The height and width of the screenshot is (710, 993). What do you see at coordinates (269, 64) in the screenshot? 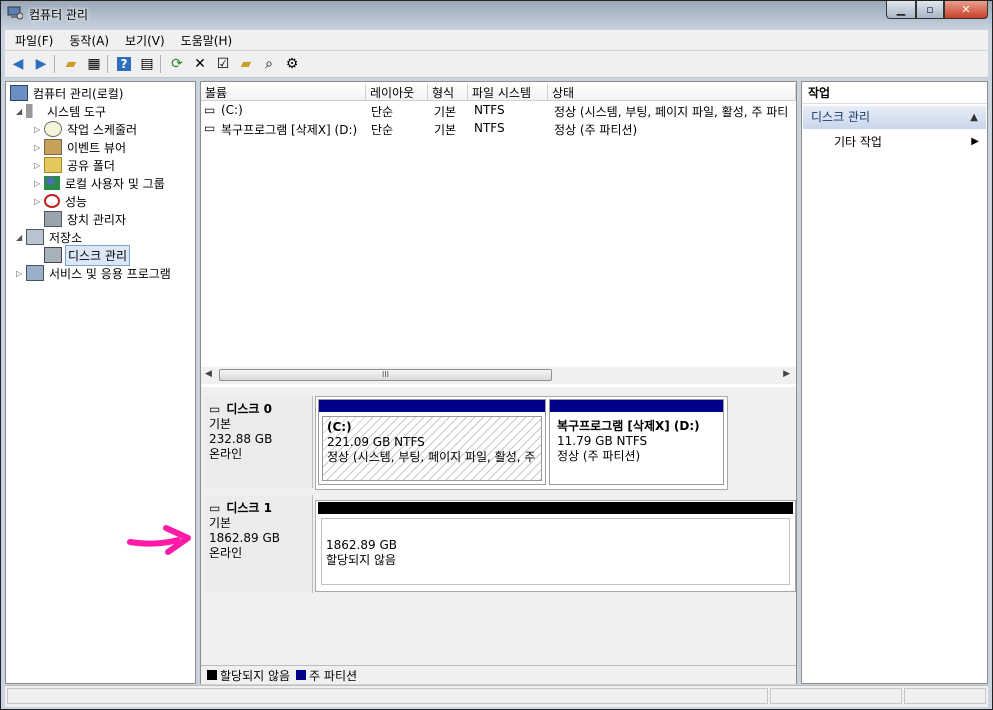
I see `search-button: ⌕` at bounding box center [269, 64].